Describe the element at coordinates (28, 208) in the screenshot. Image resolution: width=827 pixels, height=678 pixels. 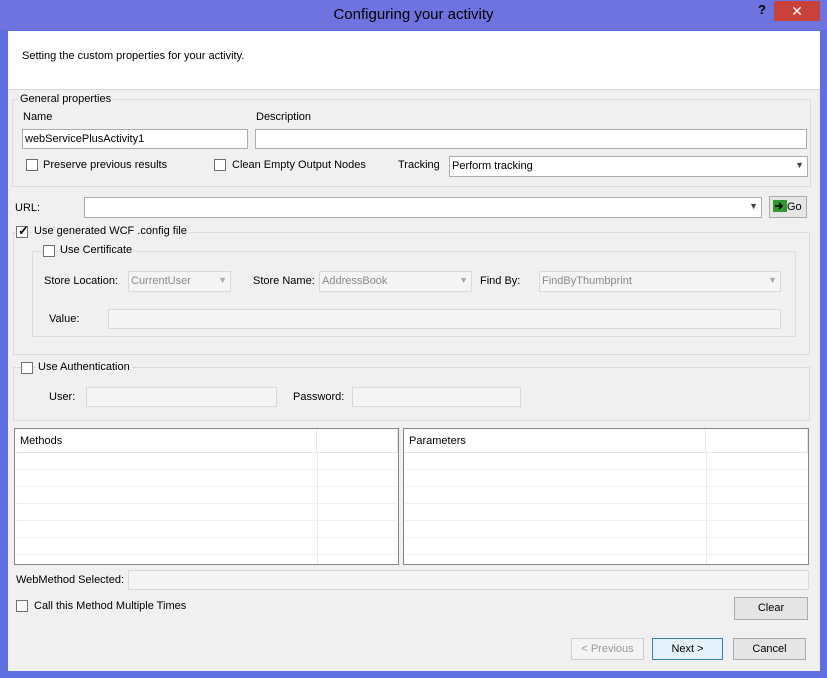
I see `url-label: URL:` at that location.